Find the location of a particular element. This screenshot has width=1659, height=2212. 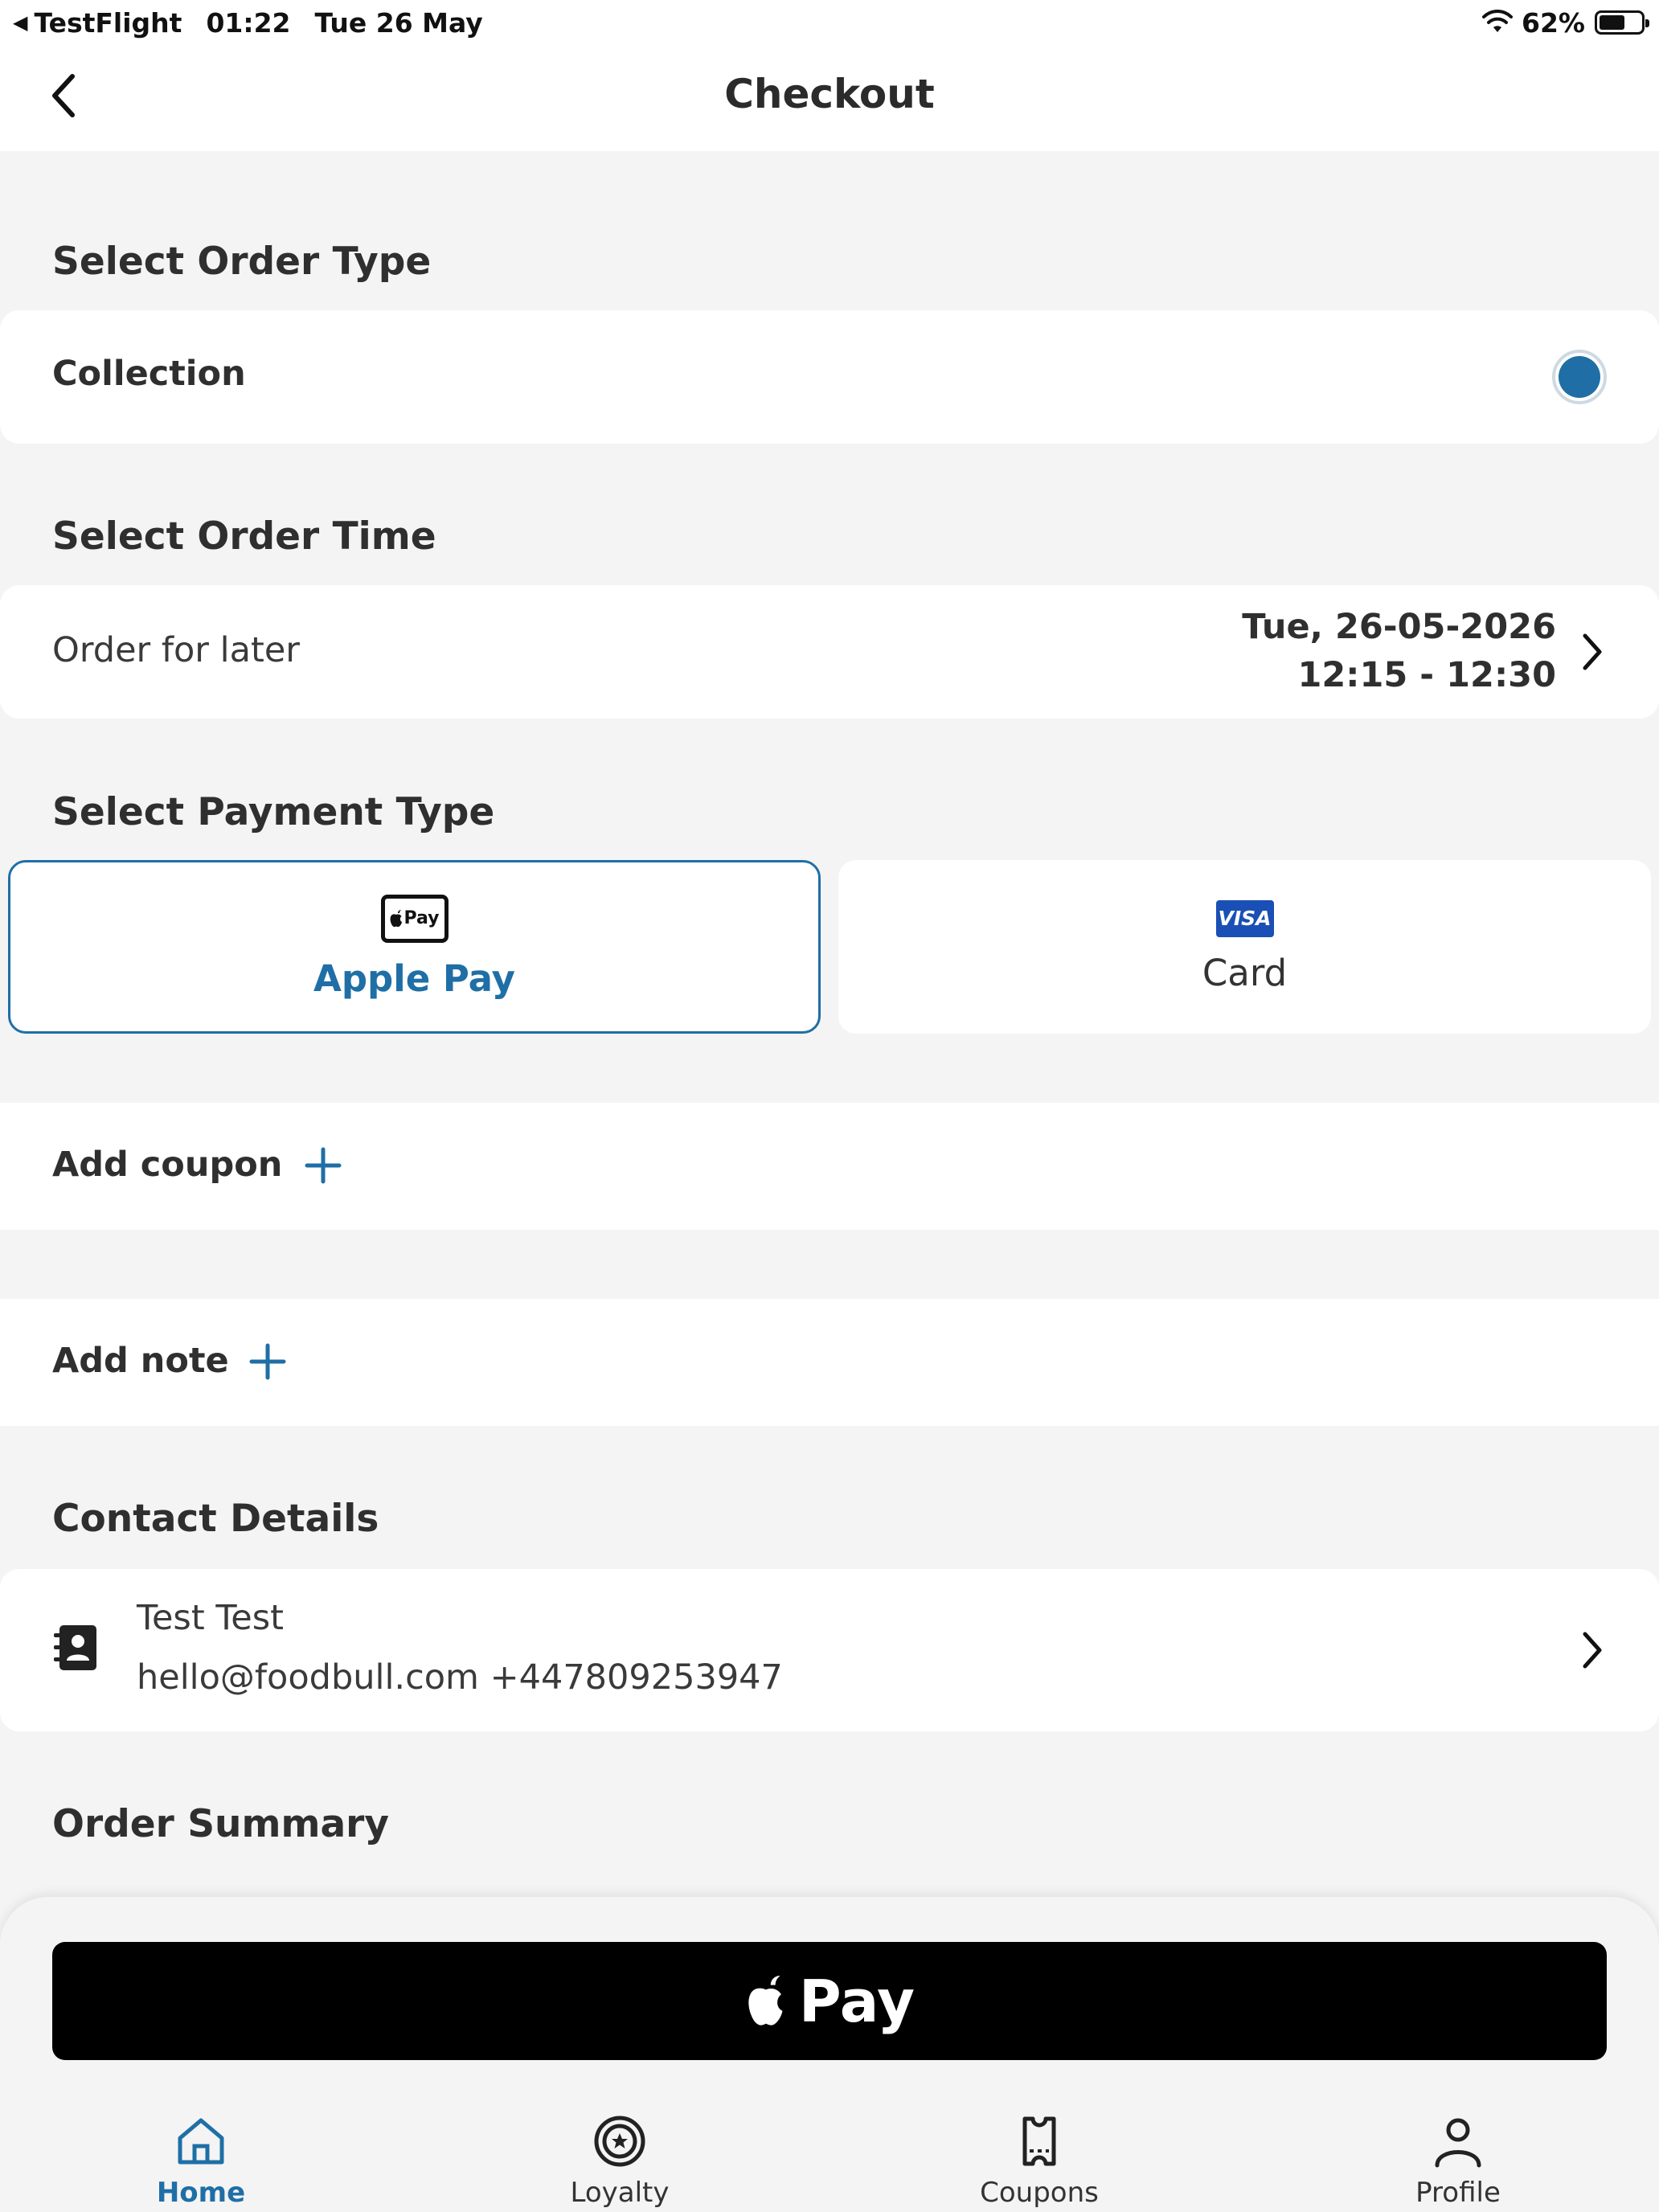

header: Checkout is located at coordinates (829, 98).